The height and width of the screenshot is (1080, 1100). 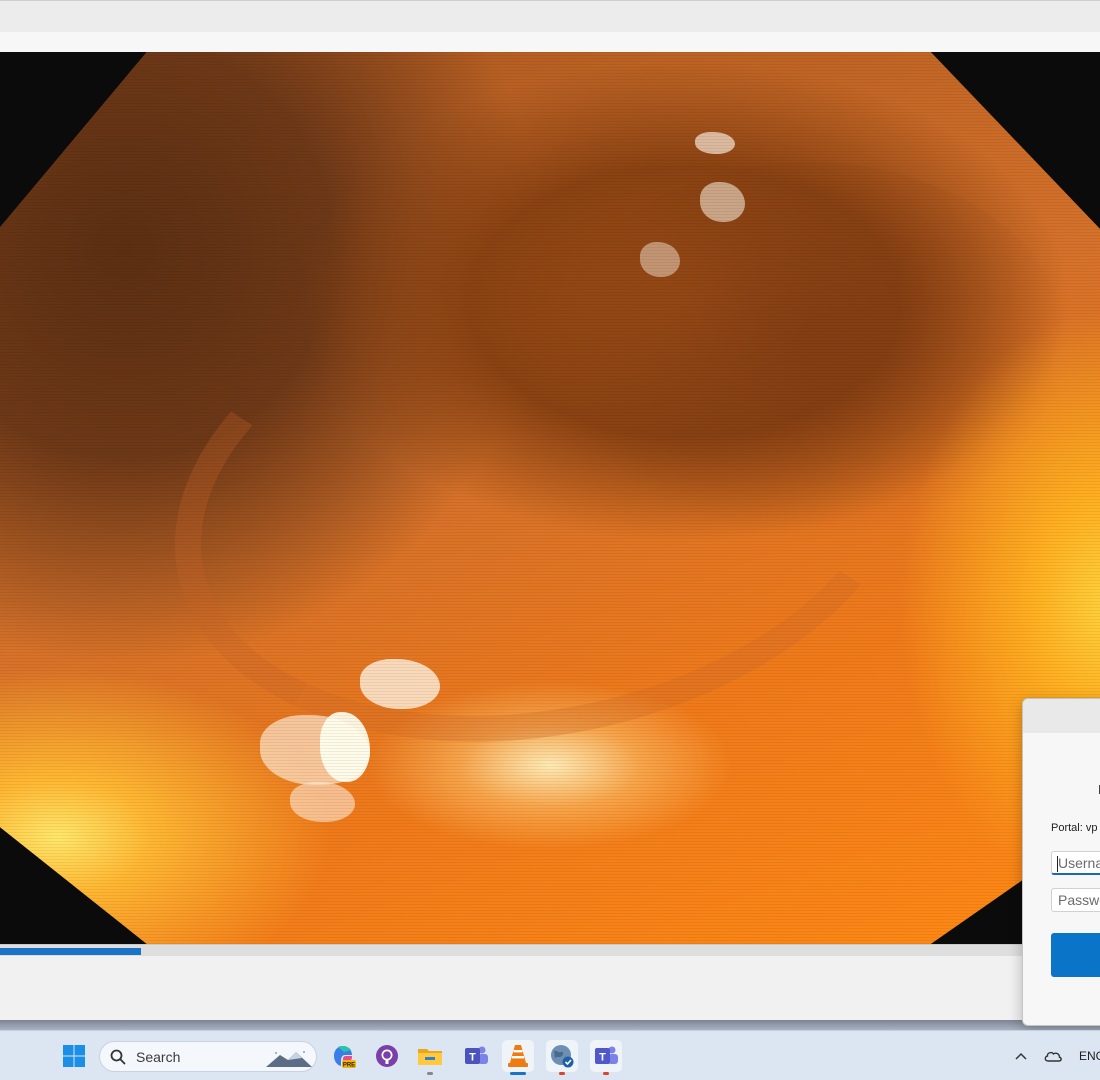 I want to click on seek-progress, so click(x=70, y=951).